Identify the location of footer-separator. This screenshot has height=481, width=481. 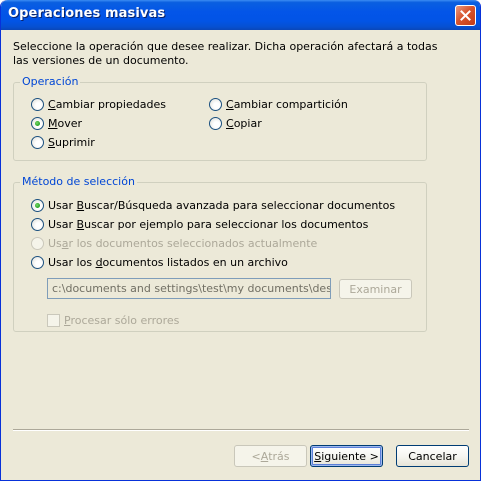
(241, 430).